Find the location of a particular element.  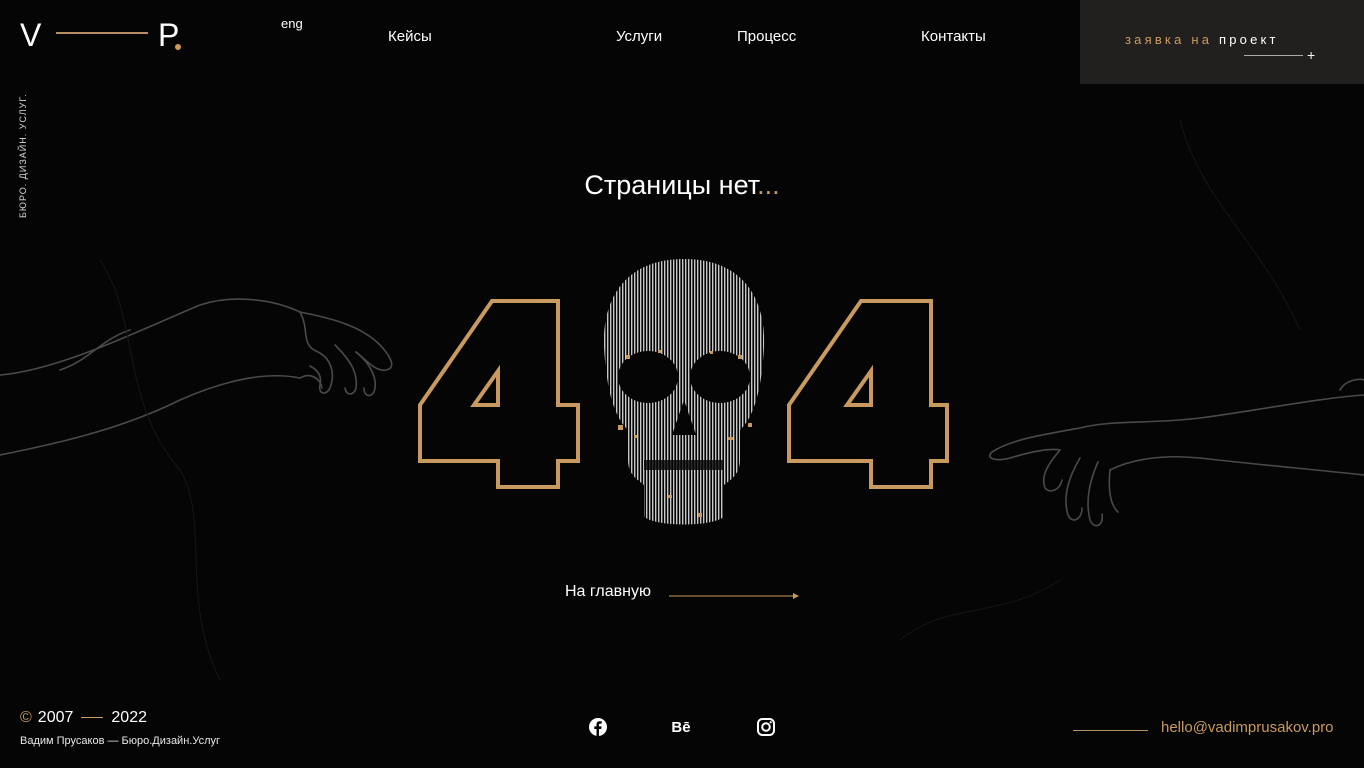

behance-icon: Bē is located at coordinates (681, 727).